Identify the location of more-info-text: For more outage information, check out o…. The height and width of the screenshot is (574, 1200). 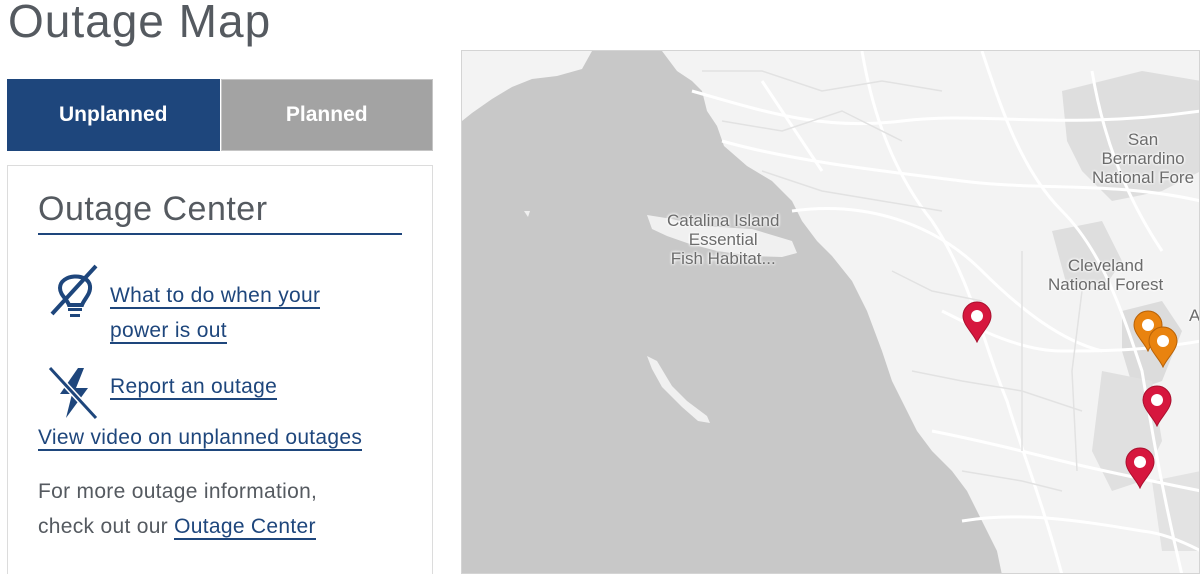
(177, 509).